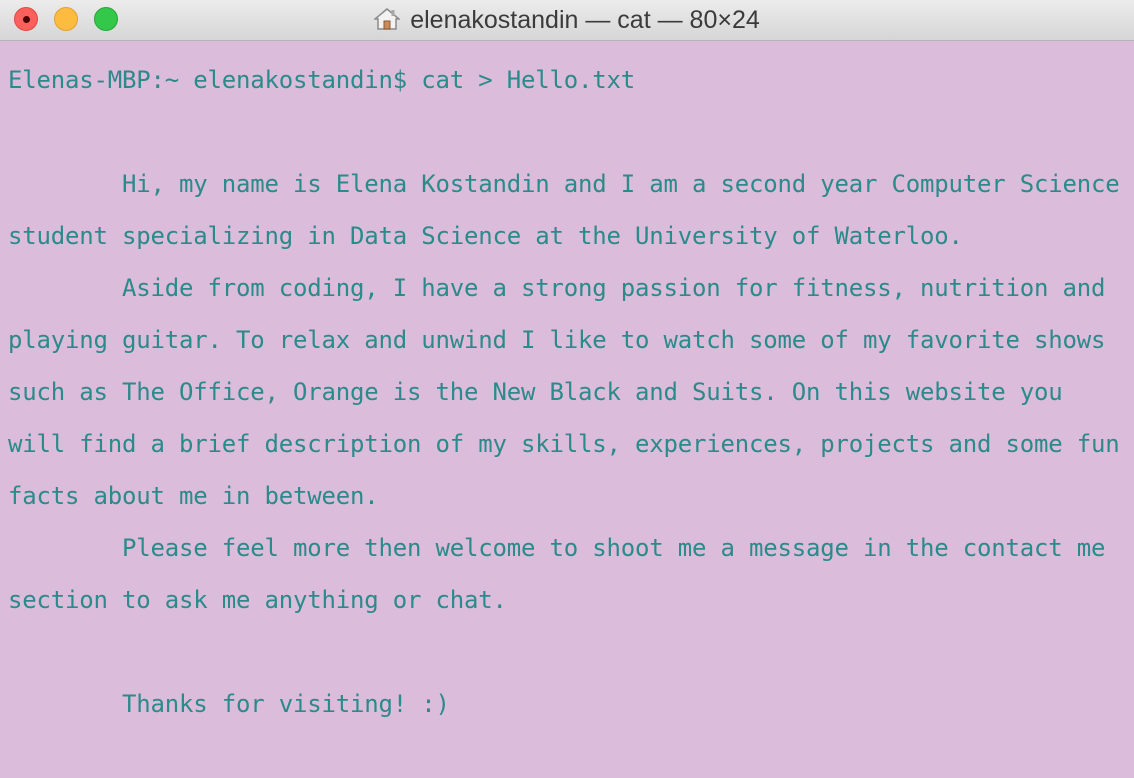  Describe the element at coordinates (229, 704) in the screenshot. I see `terminal-line: Thanks for visiting! :)` at that location.